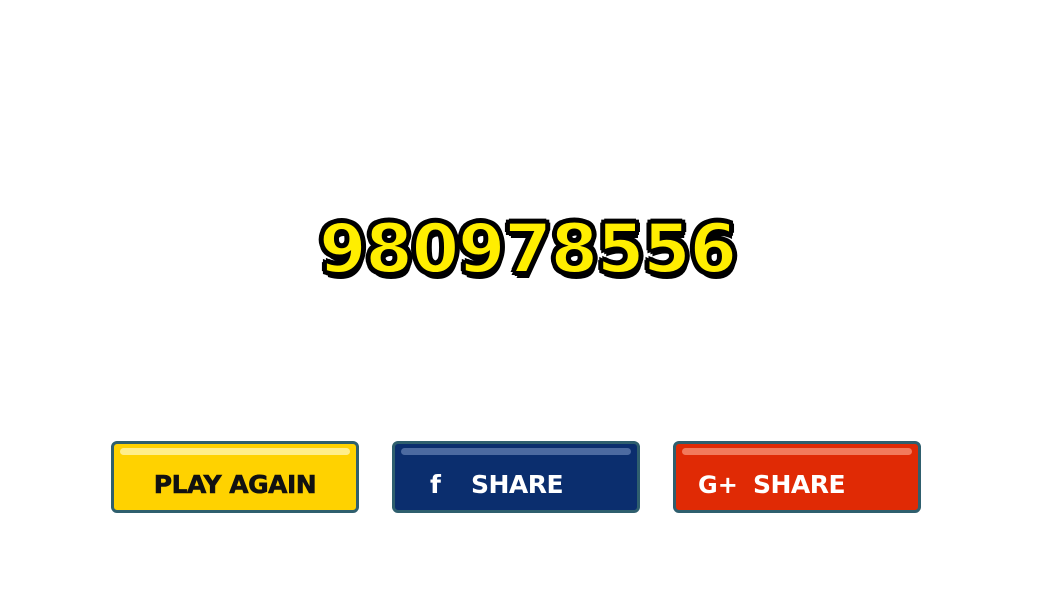 This screenshot has width=1055, height=600. I want to click on play-again-button: PLAY AGAIN, so click(235, 477).